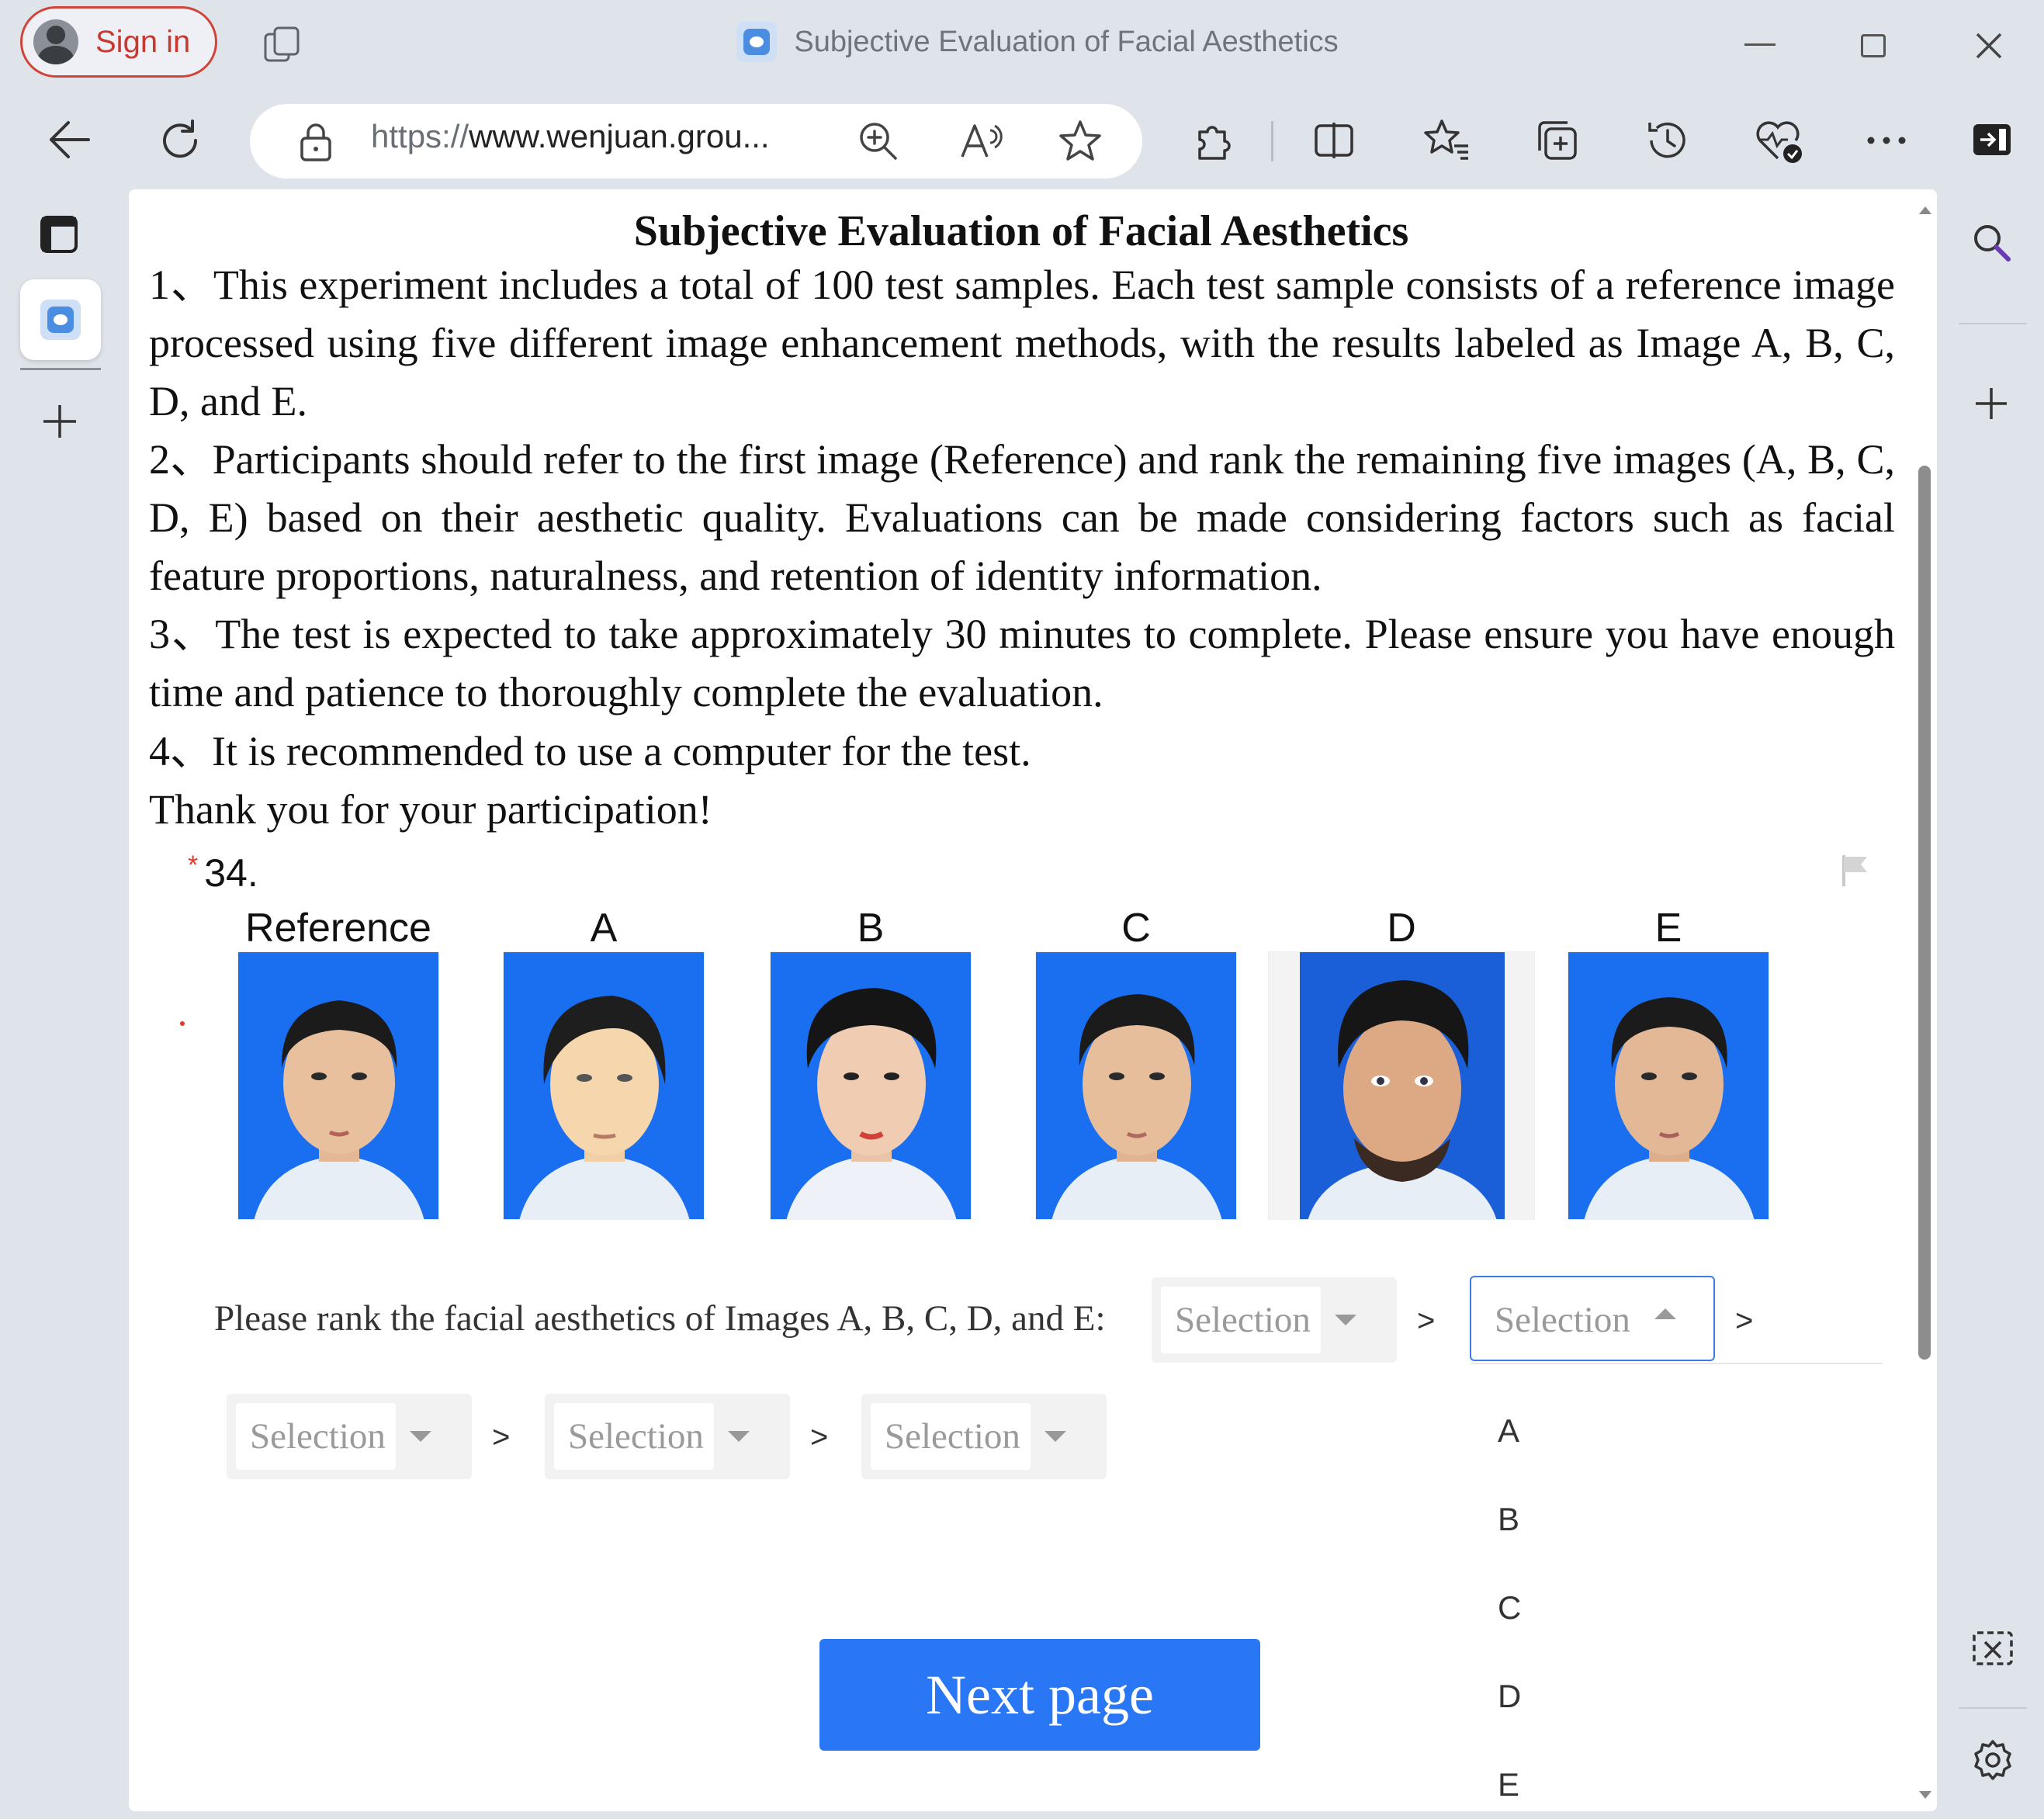 The height and width of the screenshot is (1819, 2044). I want to click on next-page-button: Next page, so click(1039, 1695).